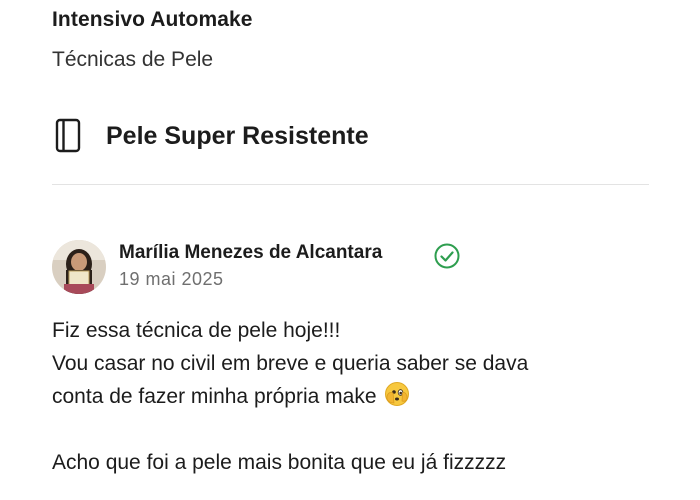 The width and height of the screenshot is (700, 500). I want to click on avatar, so click(79, 267).